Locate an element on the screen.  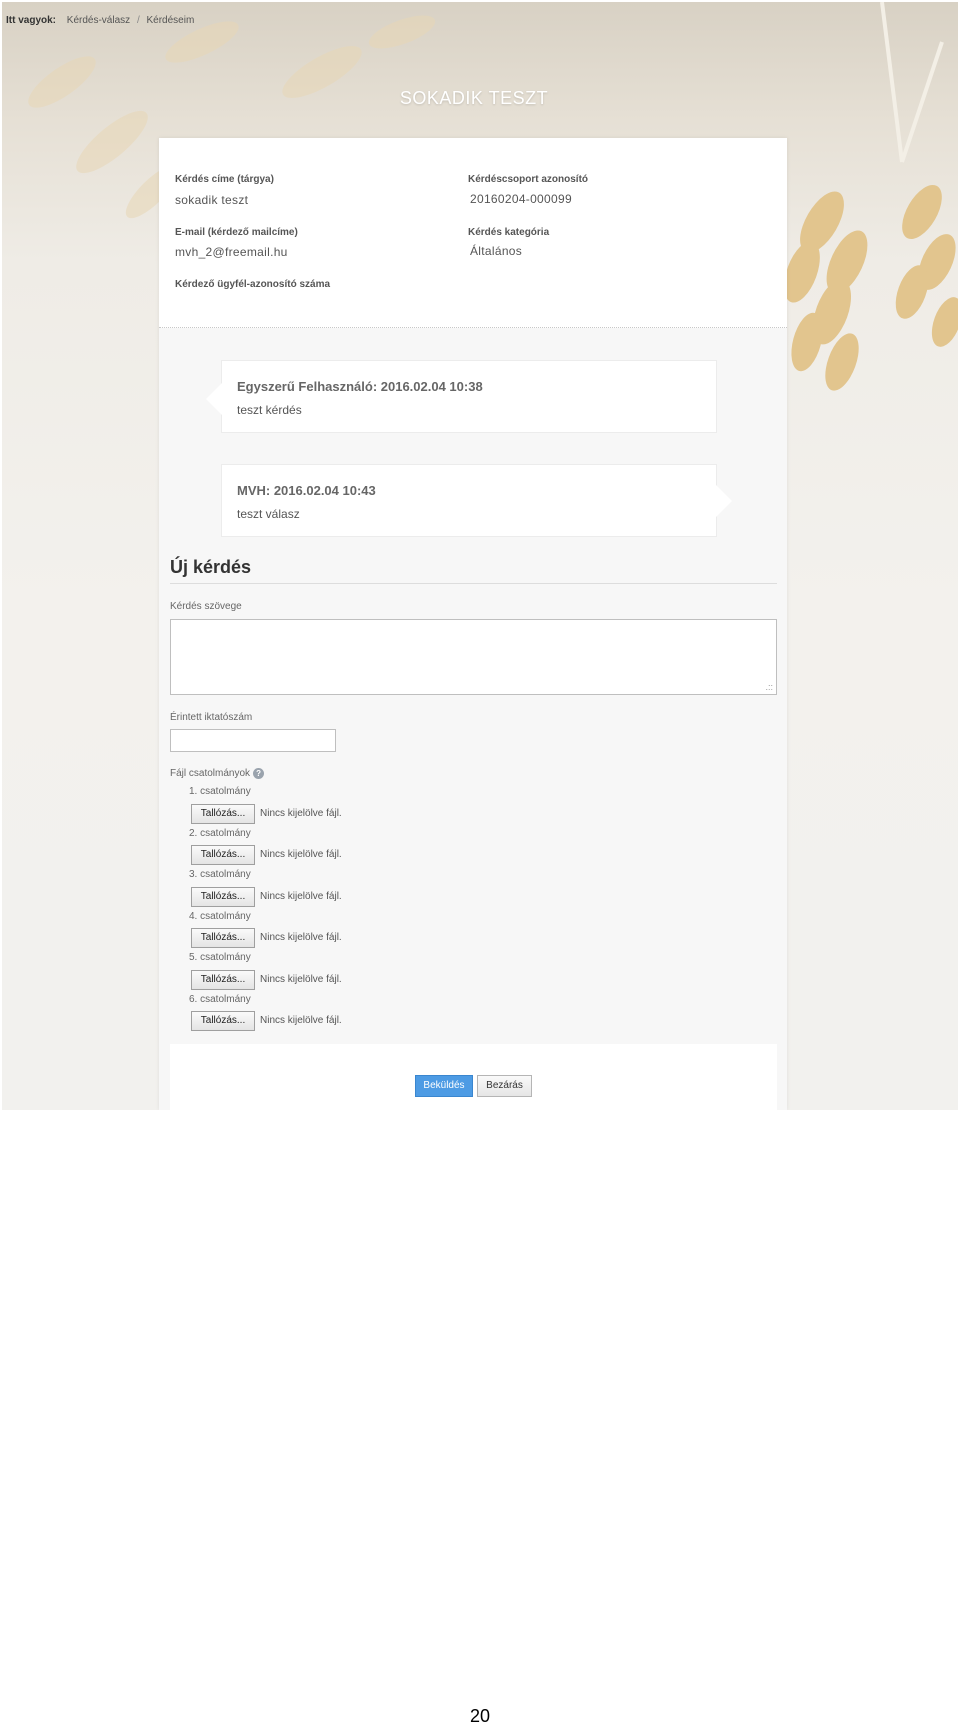
reference-number-label: Érintett iktatószám is located at coordinates (211, 717).